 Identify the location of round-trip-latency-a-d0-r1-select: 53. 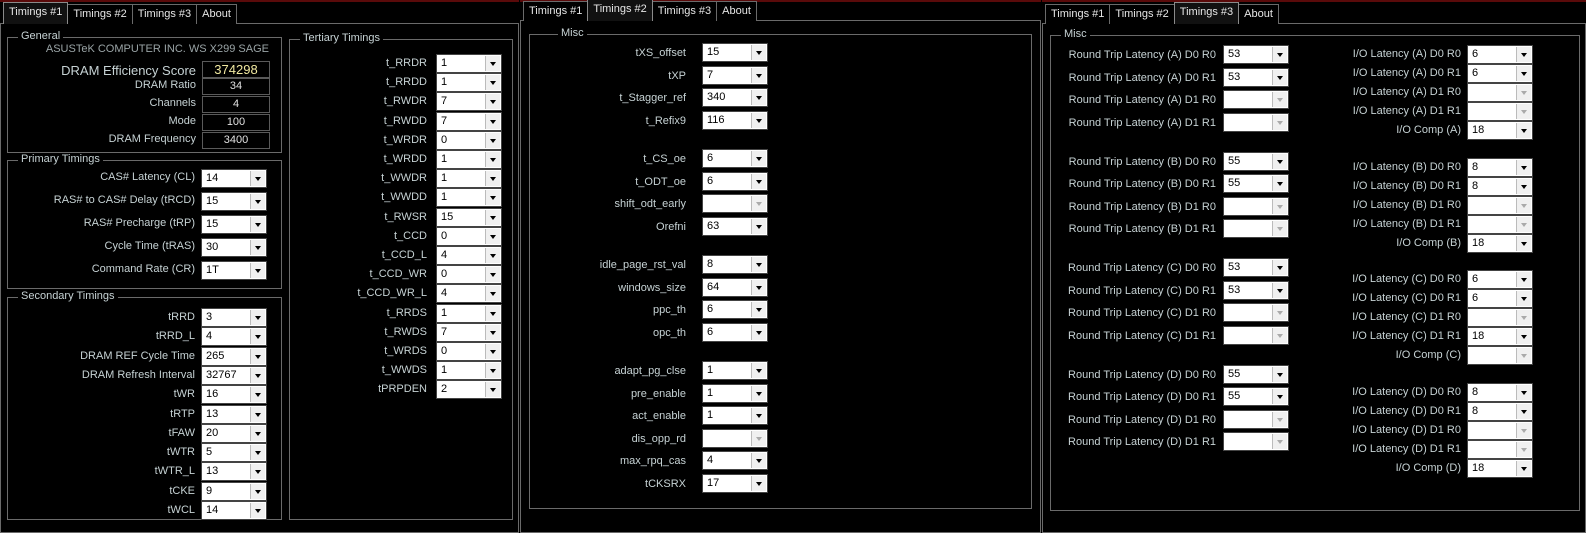
(1256, 77).